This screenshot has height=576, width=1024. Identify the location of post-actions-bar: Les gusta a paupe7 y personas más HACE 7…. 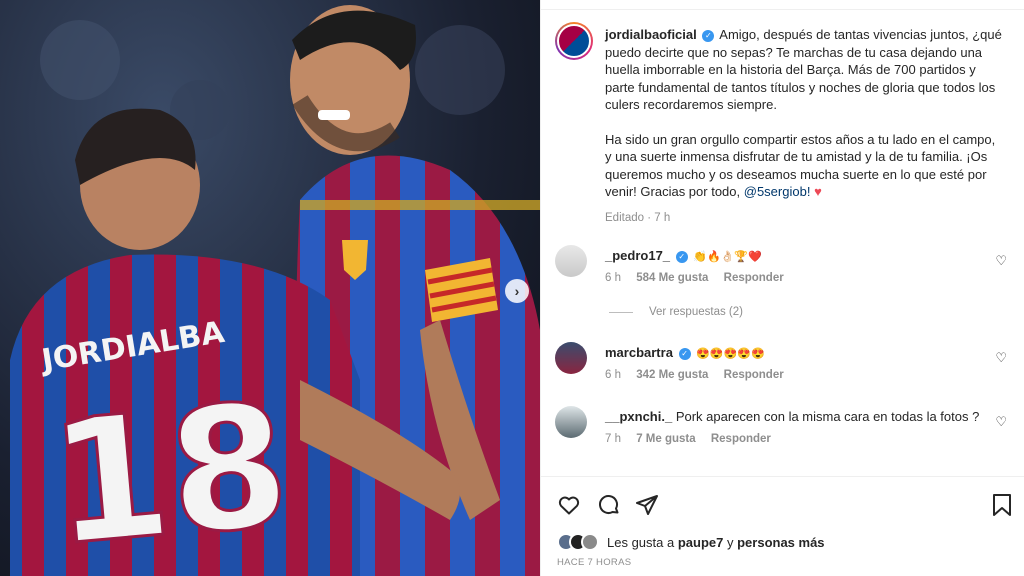
(782, 526).